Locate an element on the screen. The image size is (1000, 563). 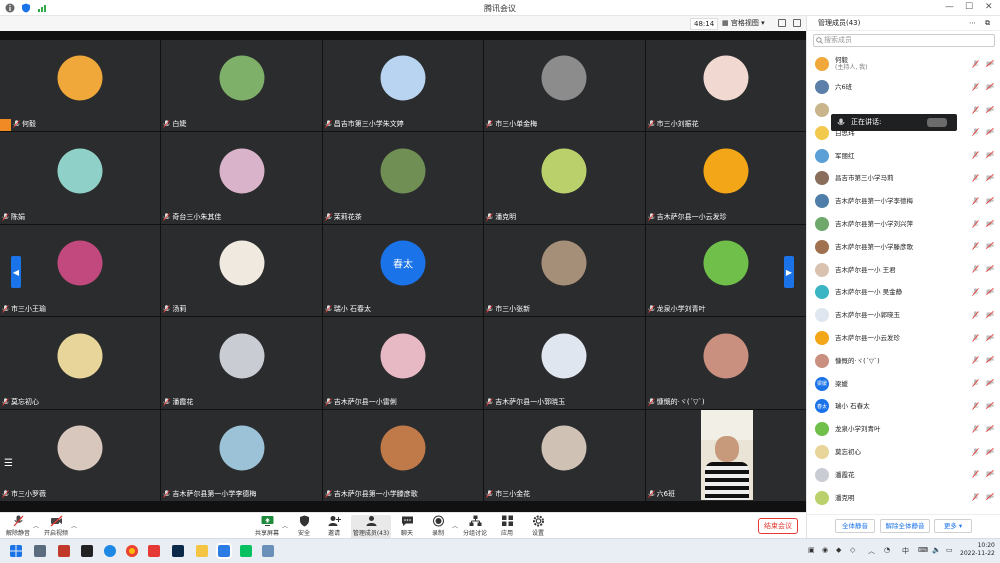
member-row: 潘霞花 is located at coordinates (903, 474).